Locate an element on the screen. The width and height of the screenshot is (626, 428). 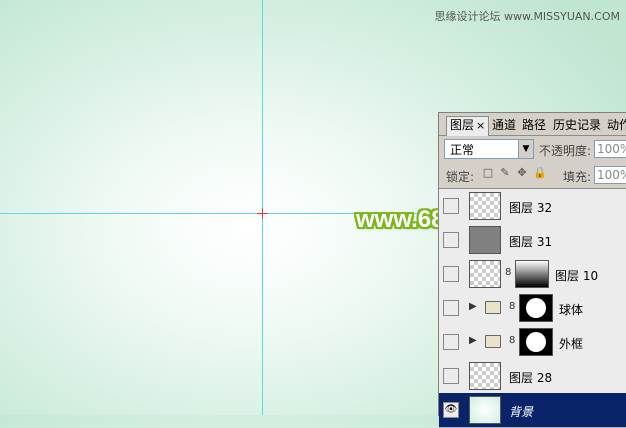
lock-transparent-pixels-icon: □ is located at coordinates (488, 173).